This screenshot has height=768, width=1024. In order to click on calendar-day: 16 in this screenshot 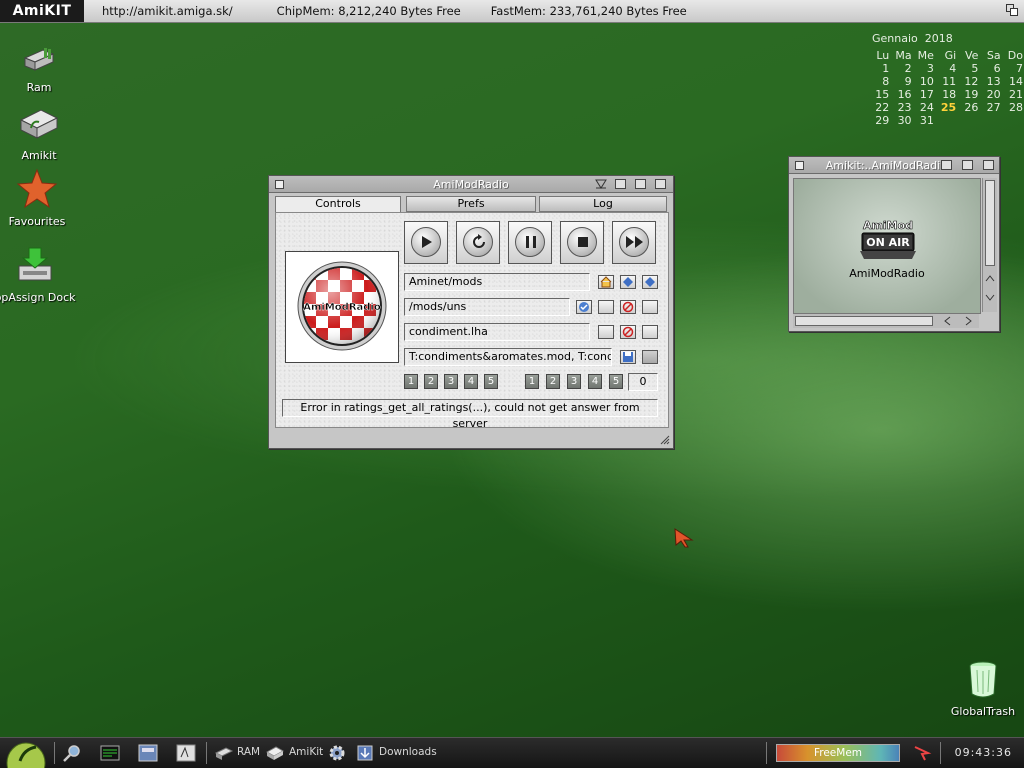, I will do `click(901, 94)`.